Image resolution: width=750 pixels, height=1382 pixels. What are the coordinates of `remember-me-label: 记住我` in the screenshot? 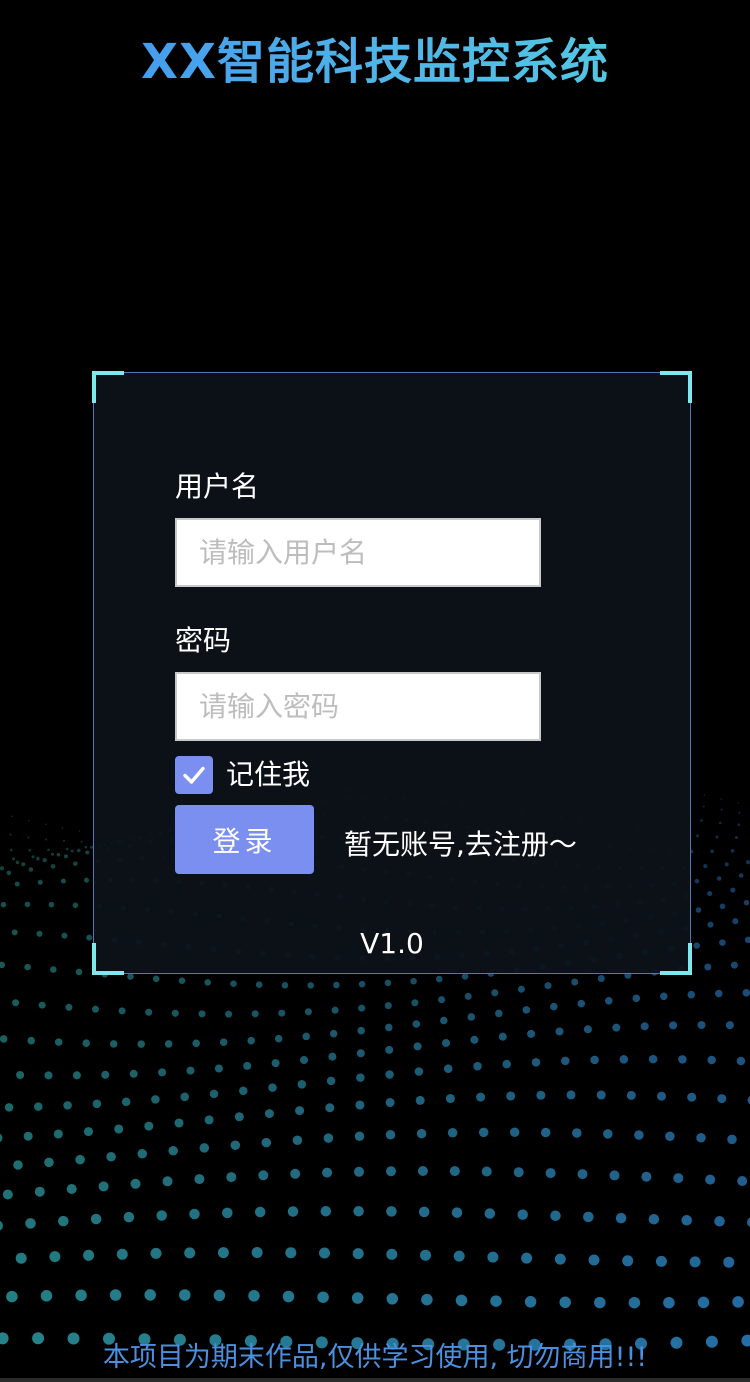 It's located at (268, 774).